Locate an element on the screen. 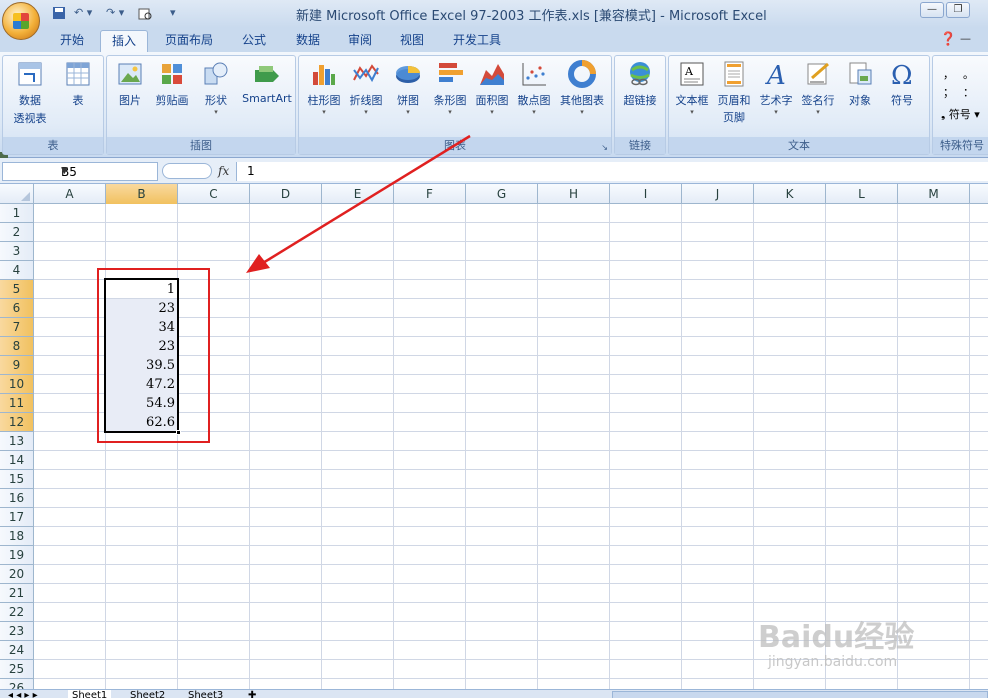 Image resolution: width=988 pixels, height=698 pixels. minimize-button: — is located at coordinates (932, 10).